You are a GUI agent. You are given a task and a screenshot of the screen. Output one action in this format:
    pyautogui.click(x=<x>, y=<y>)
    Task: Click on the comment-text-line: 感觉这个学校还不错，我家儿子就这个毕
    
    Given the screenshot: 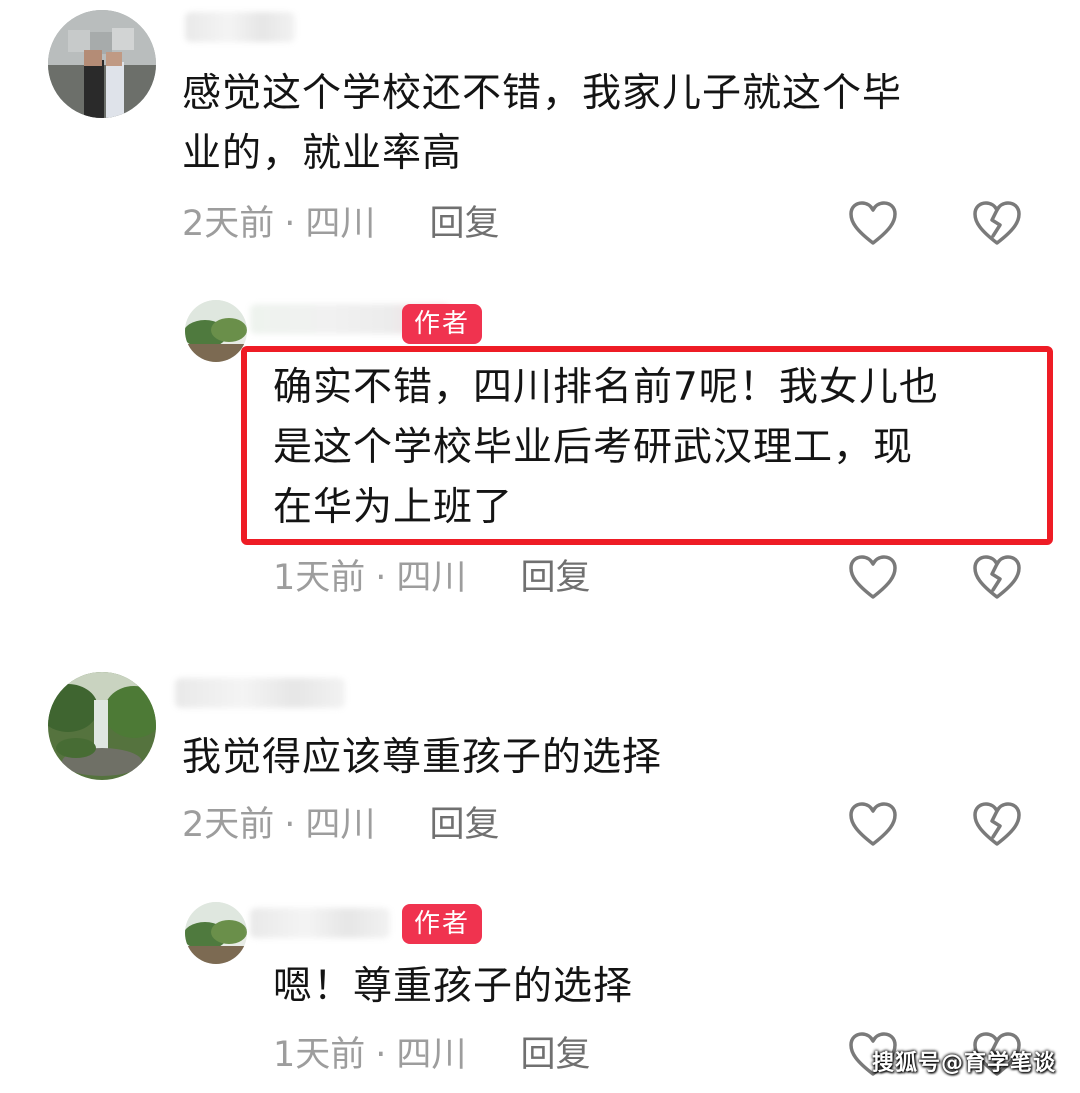 What is the action you would take?
    pyautogui.click(x=542, y=93)
    